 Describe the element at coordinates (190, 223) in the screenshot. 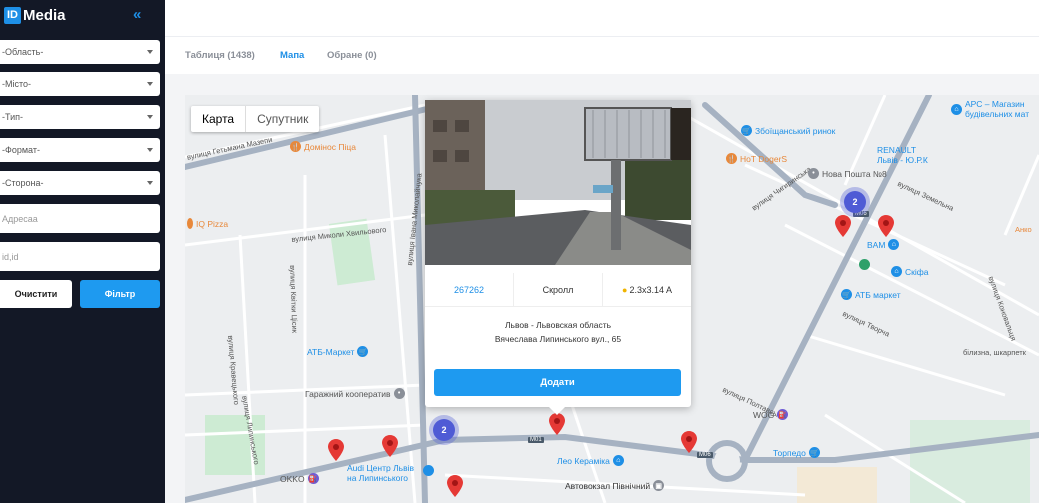

I see `restaurant-icon` at that location.